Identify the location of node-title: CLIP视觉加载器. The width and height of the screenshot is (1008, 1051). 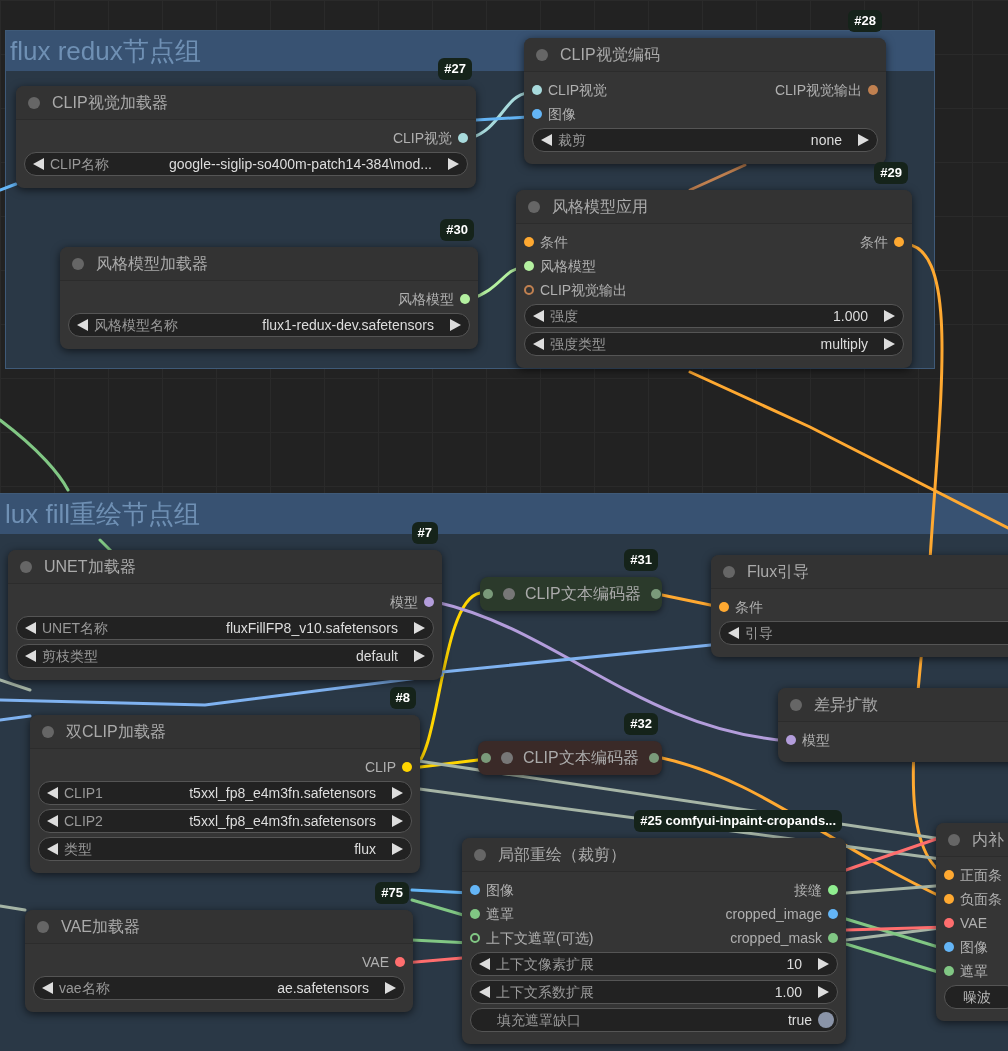
(110, 102).